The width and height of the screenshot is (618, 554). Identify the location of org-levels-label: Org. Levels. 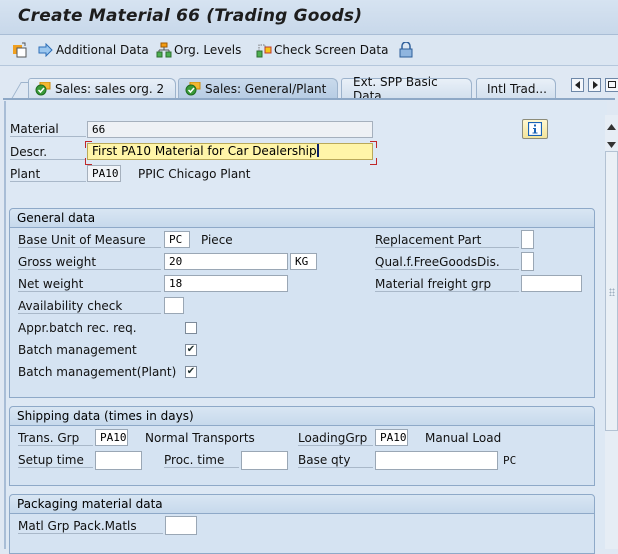
(208, 50).